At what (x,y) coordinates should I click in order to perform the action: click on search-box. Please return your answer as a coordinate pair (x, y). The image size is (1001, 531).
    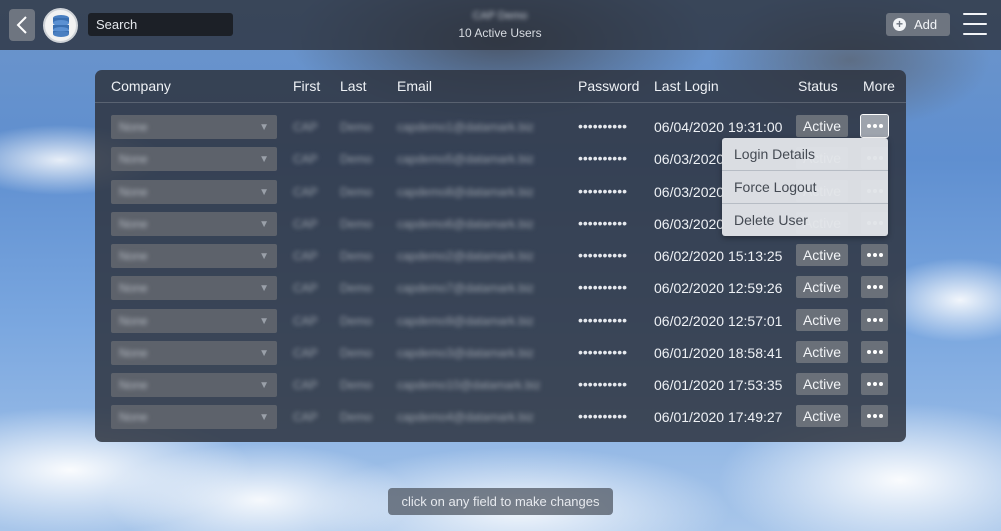
    Looking at the image, I should click on (180, 24).